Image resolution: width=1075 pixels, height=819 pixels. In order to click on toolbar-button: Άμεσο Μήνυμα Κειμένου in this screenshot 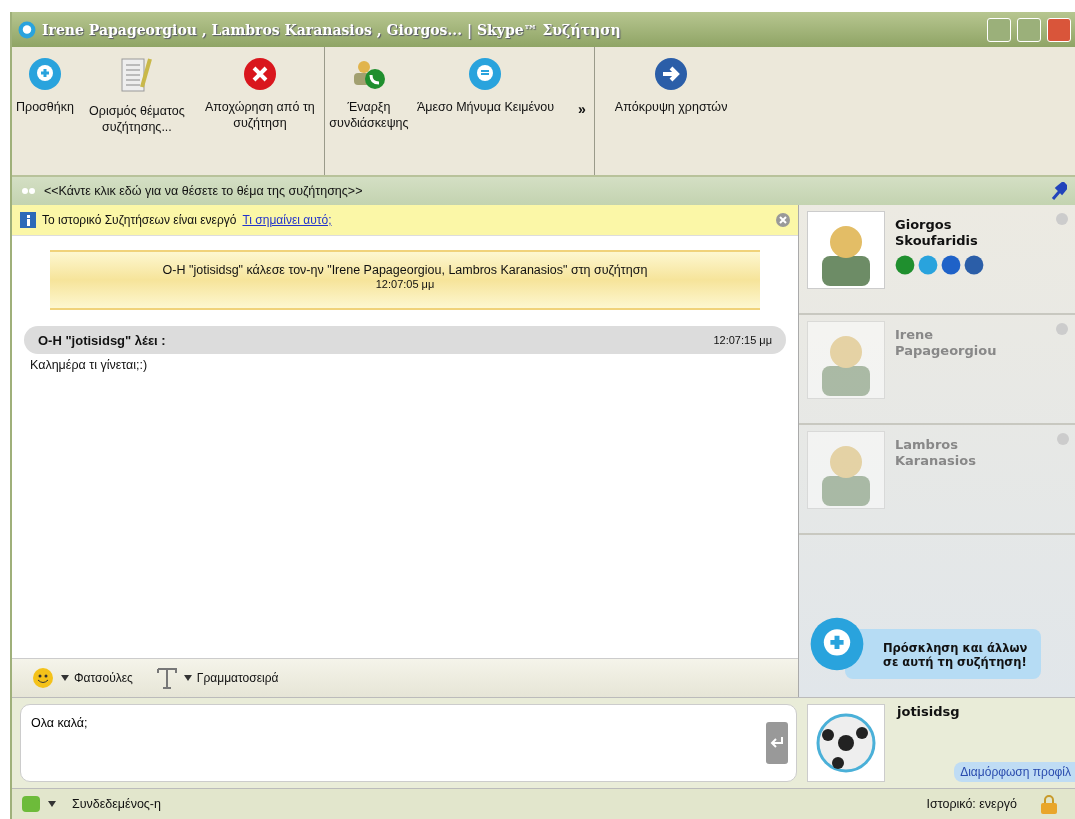, I will do `click(485, 86)`.